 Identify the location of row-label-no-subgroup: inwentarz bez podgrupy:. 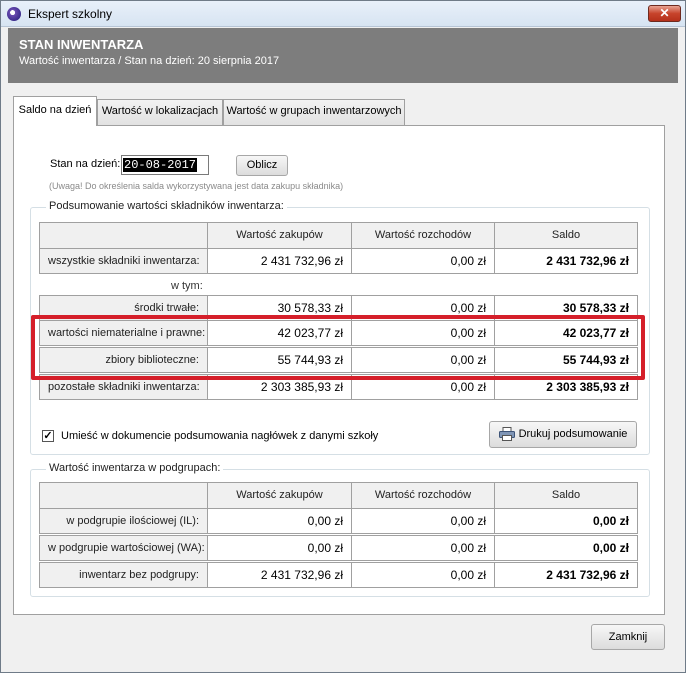
(123, 575).